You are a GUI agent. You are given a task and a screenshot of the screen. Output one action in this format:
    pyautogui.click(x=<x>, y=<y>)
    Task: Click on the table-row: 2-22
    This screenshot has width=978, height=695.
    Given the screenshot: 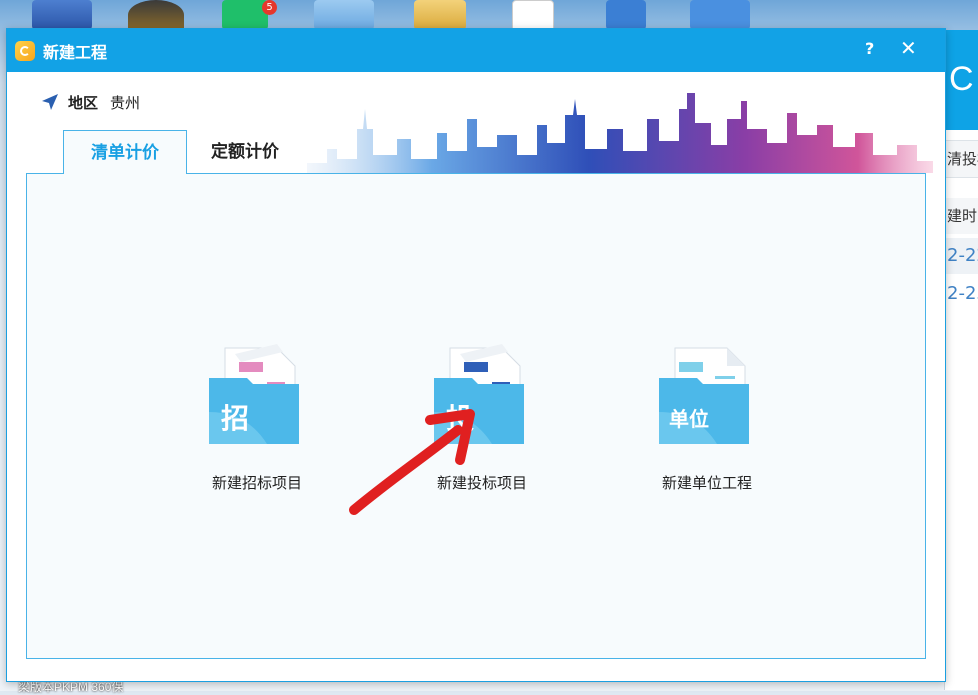 What is the action you would take?
    pyautogui.click(x=961, y=256)
    